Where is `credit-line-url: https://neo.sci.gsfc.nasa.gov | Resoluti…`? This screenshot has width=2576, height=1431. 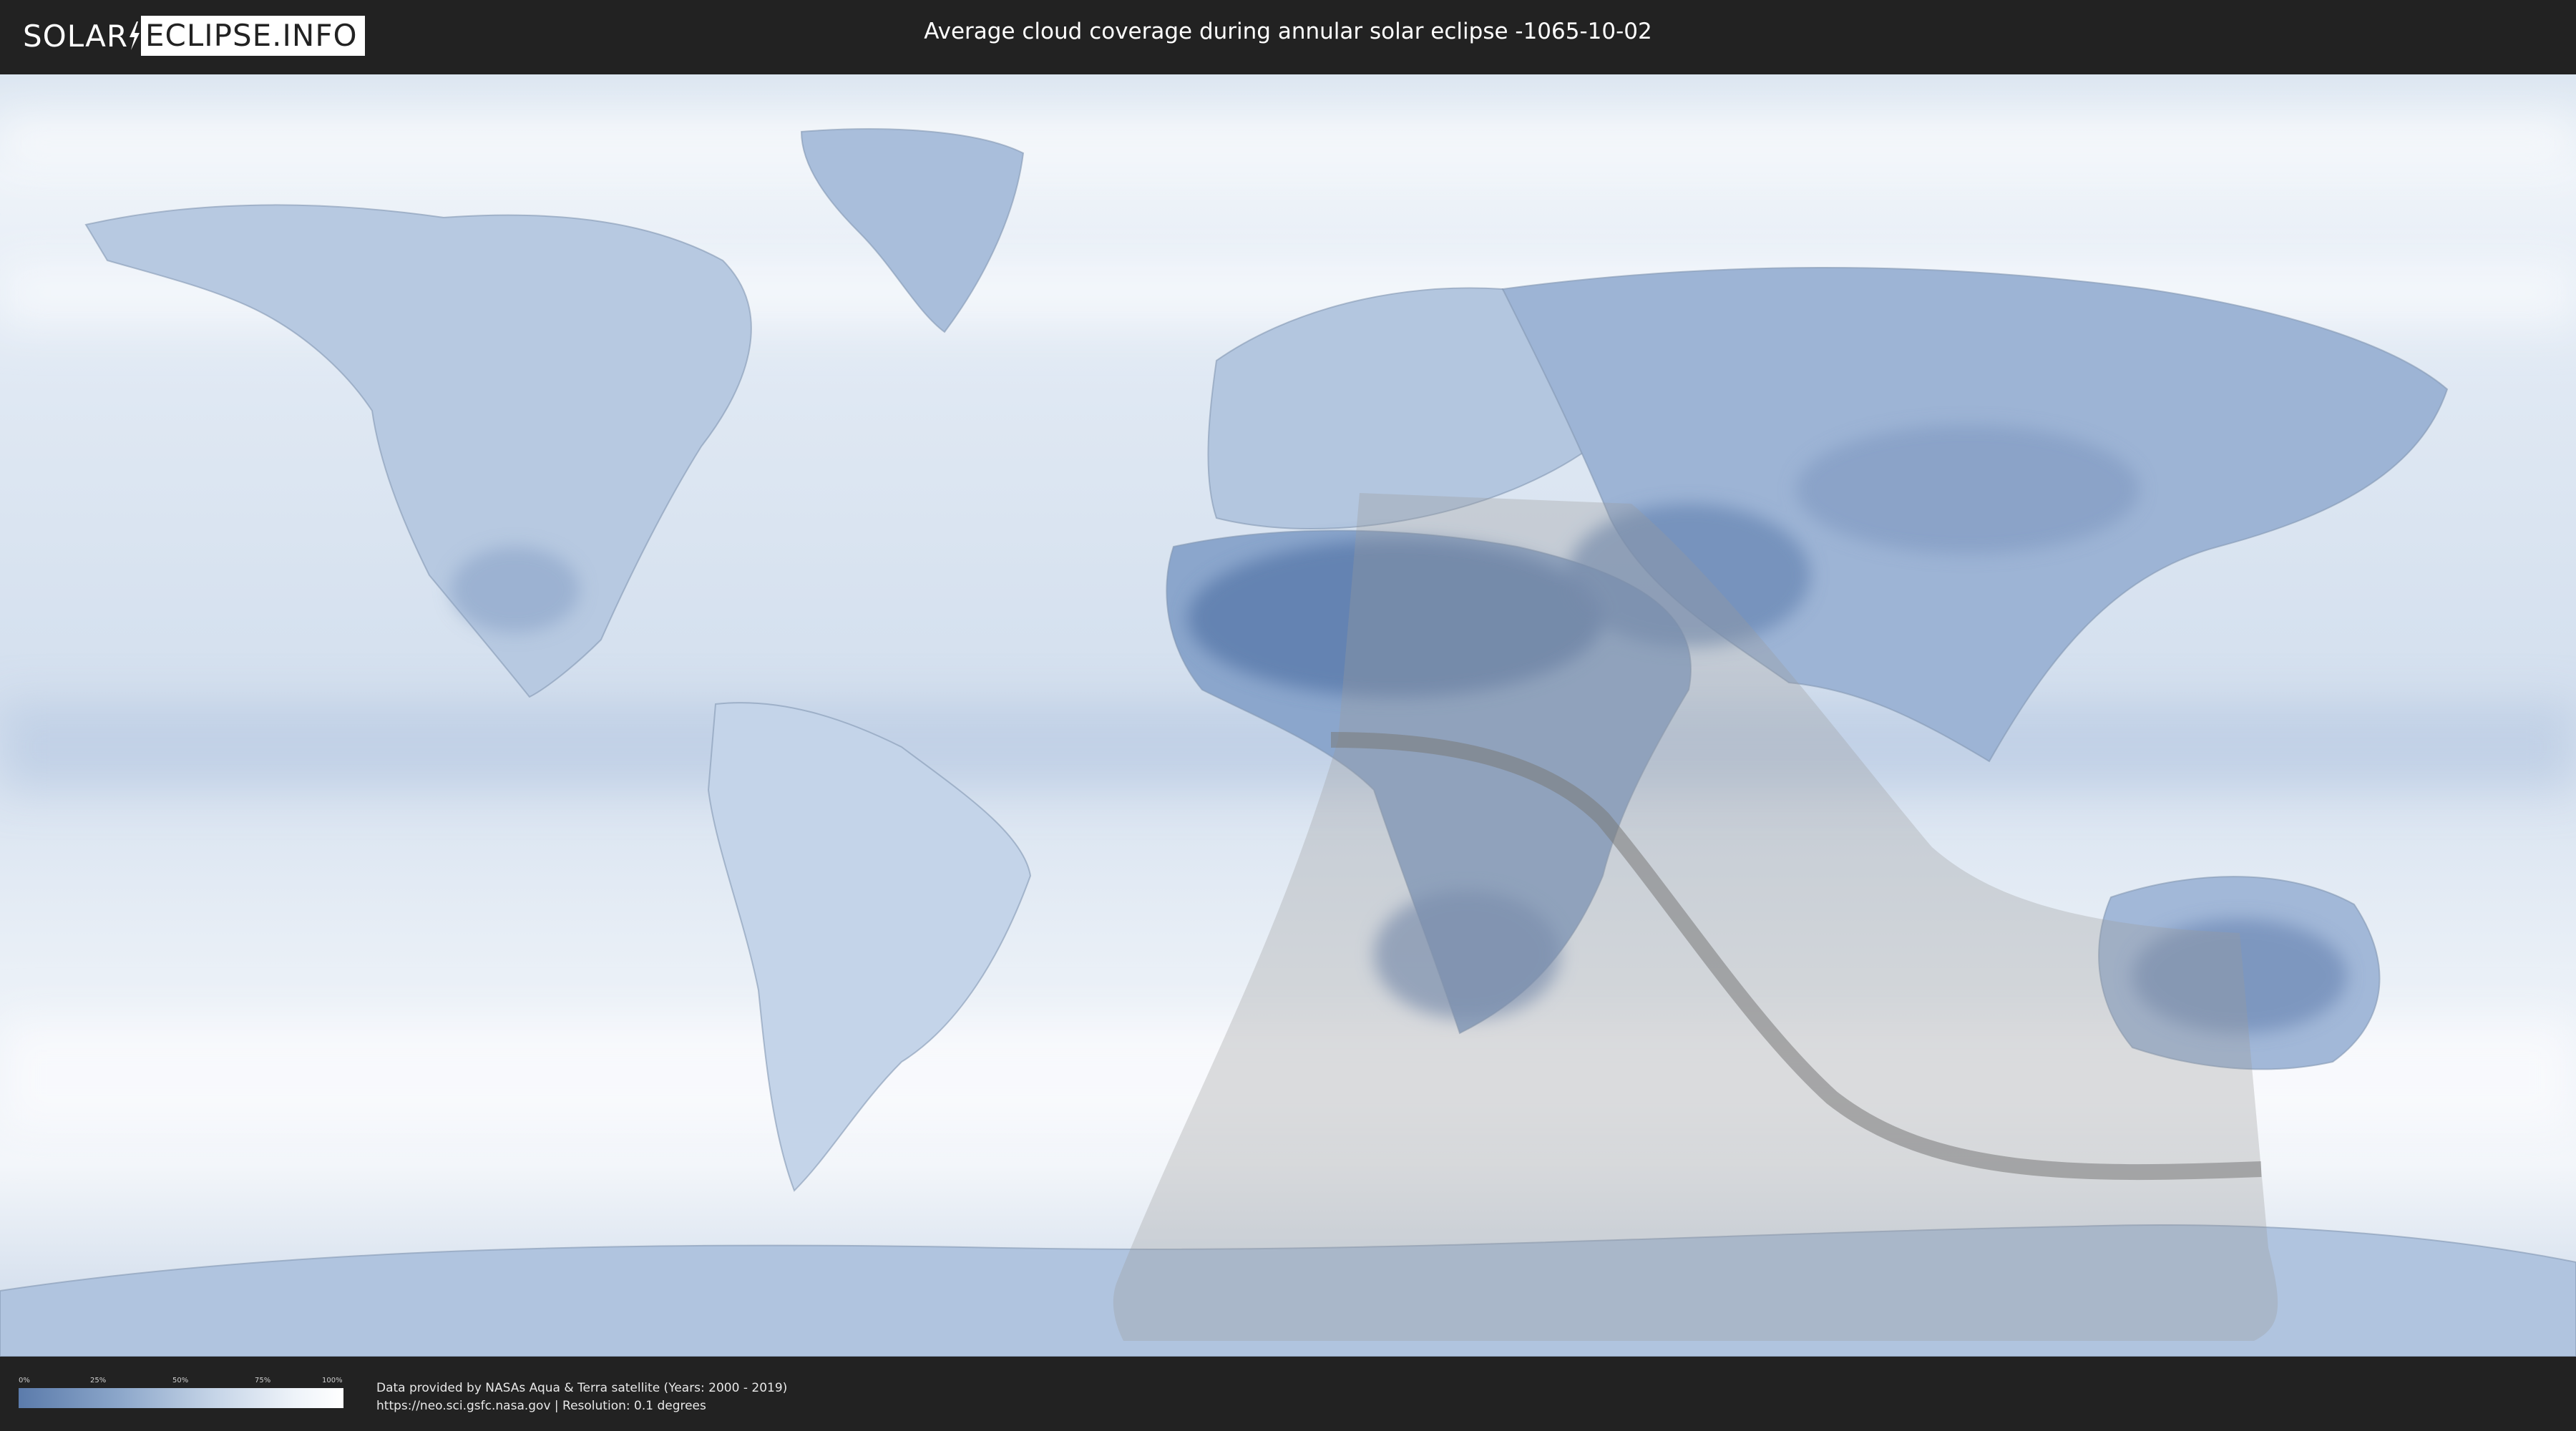 credit-line-url: https://neo.sci.gsfc.nasa.gov | Resoluti… is located at coordinates (581, 1406).